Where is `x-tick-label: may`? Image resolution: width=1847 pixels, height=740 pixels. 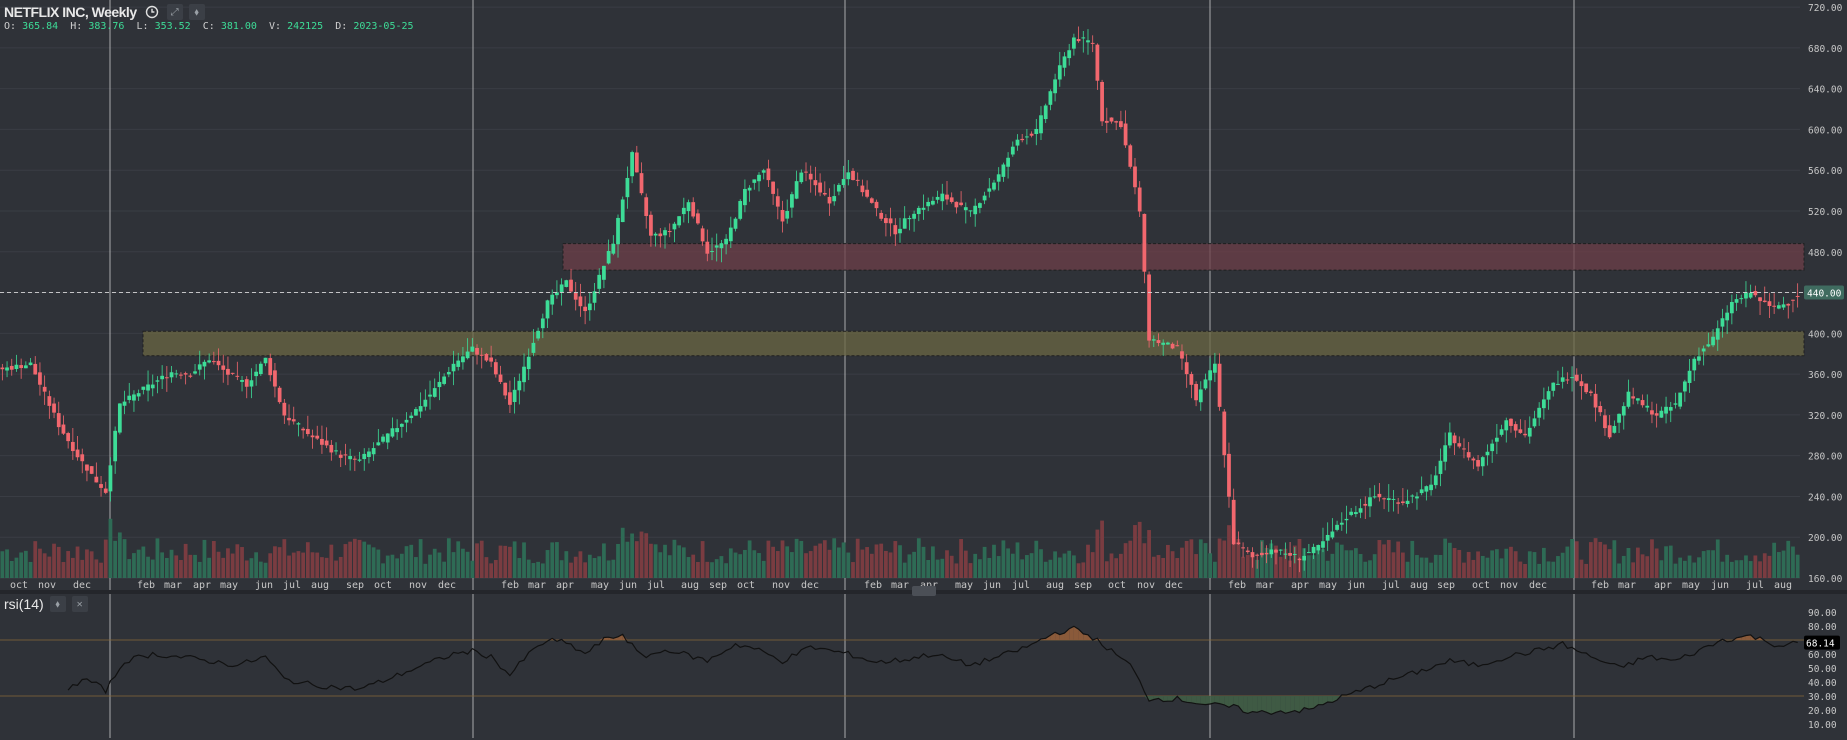 x-tick-label: may is located at coordinates (229, 585).